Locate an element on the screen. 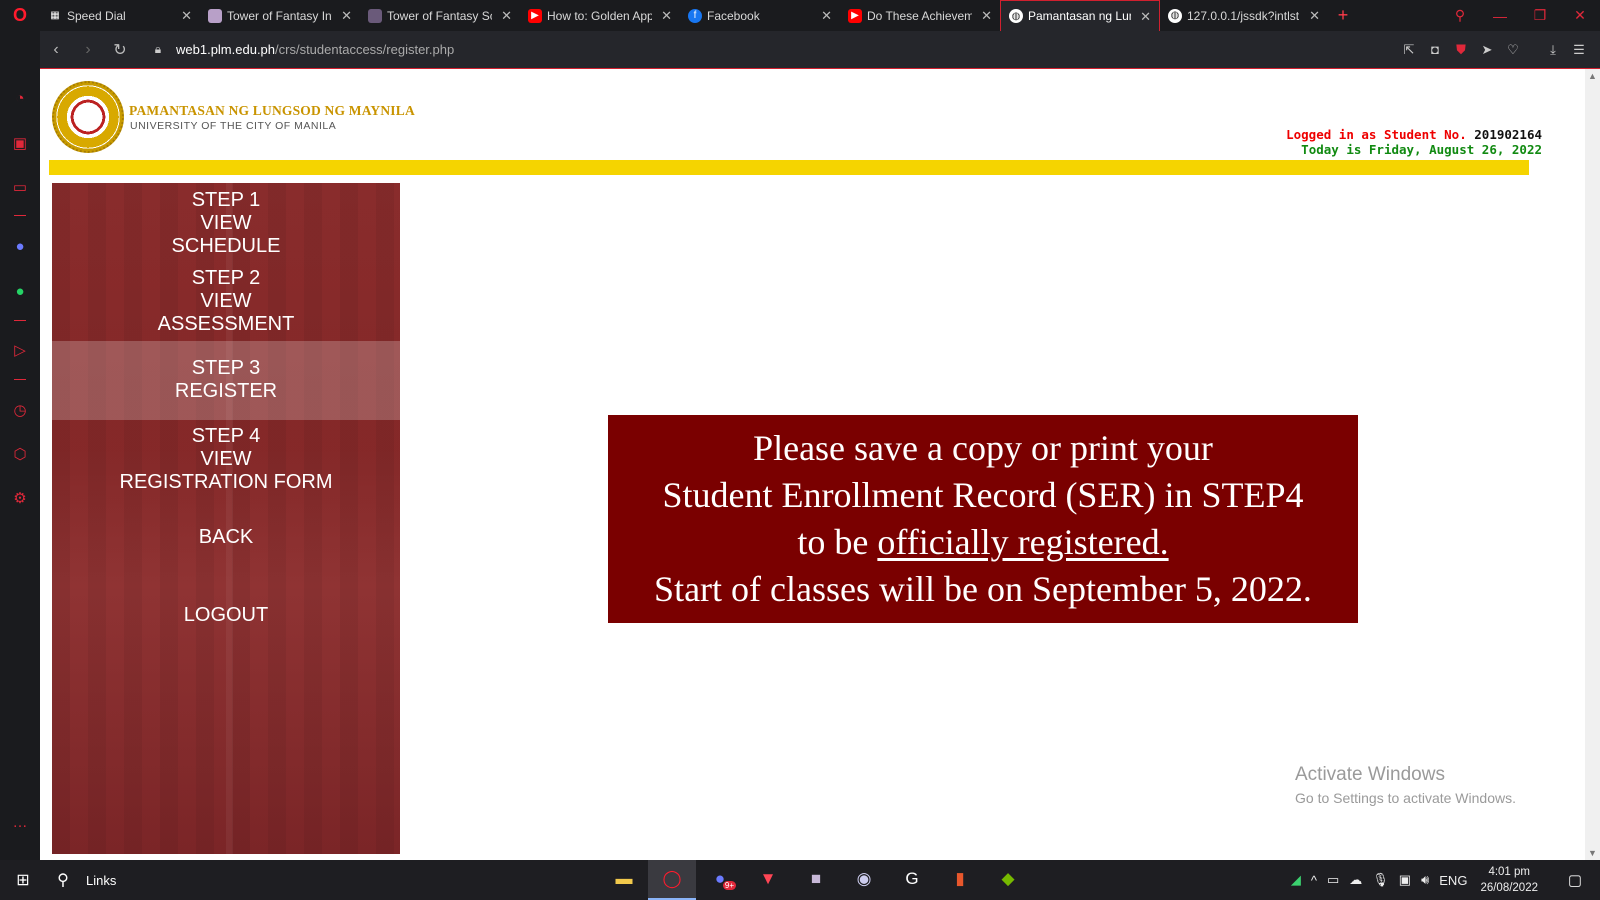 The height and width of the screenshot is (900, 1600). messenger-icon: ● is located at coordinates (20, 246).